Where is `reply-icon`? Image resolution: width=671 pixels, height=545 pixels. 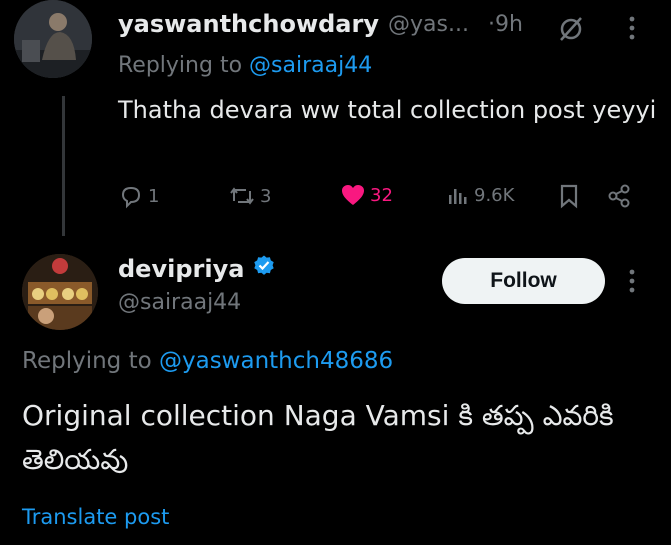 reply-icon is located at coordinates (131, 196).